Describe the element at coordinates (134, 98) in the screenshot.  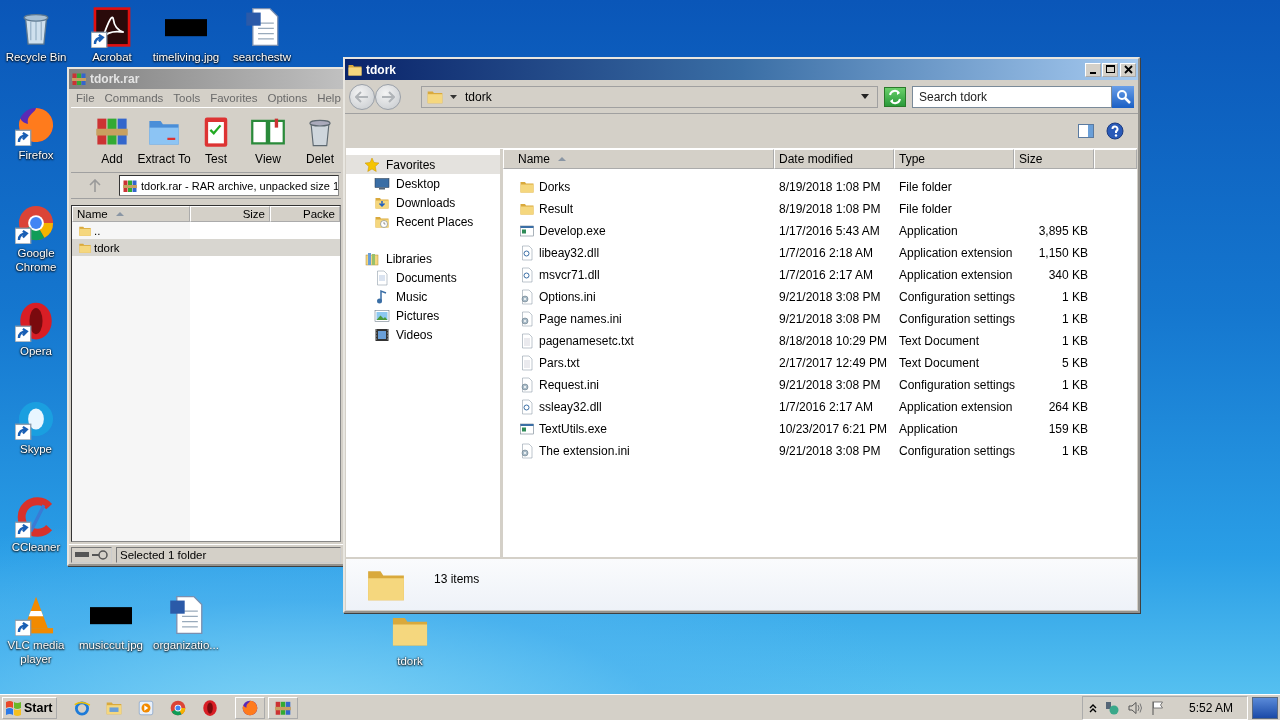
I see `menu-item: Commands` at that location.